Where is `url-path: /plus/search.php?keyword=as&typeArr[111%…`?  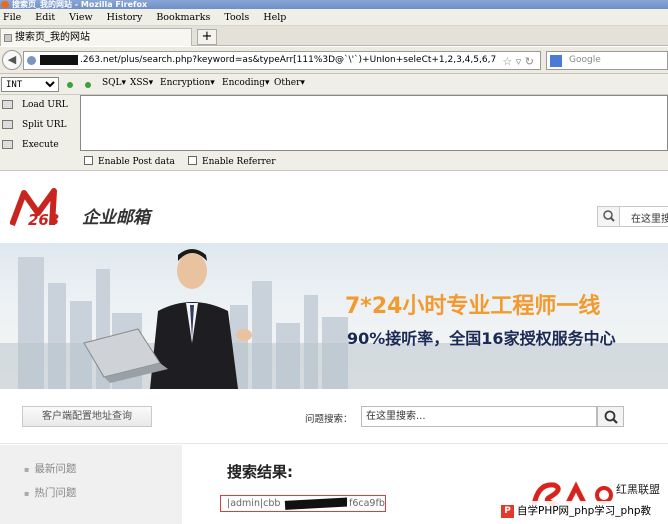
url-path: /plus/search.php?keyword=as&typeArr[111%… is located at coordinates (307, 60).